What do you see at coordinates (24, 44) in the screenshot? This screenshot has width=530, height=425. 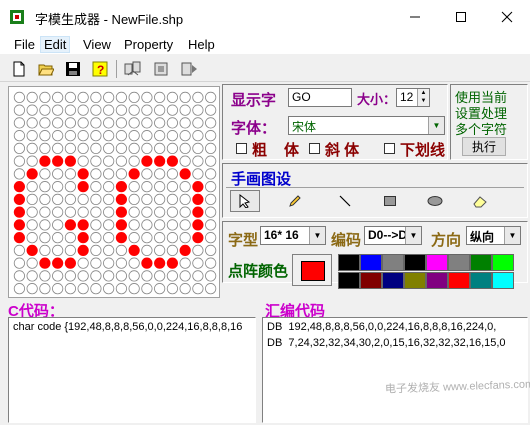 I see `menu-file: File` at bounding box center [24, 44].